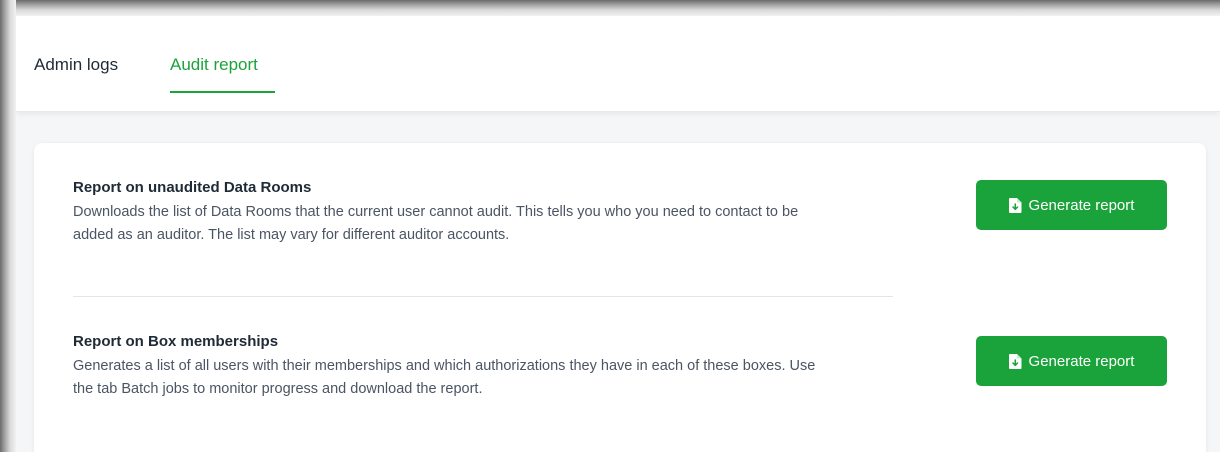 Image resolution: width=1220 pixels, height=452 pixels. I want to click on generate-report-button-box-memberships: Generate report, so click(1071, 361).